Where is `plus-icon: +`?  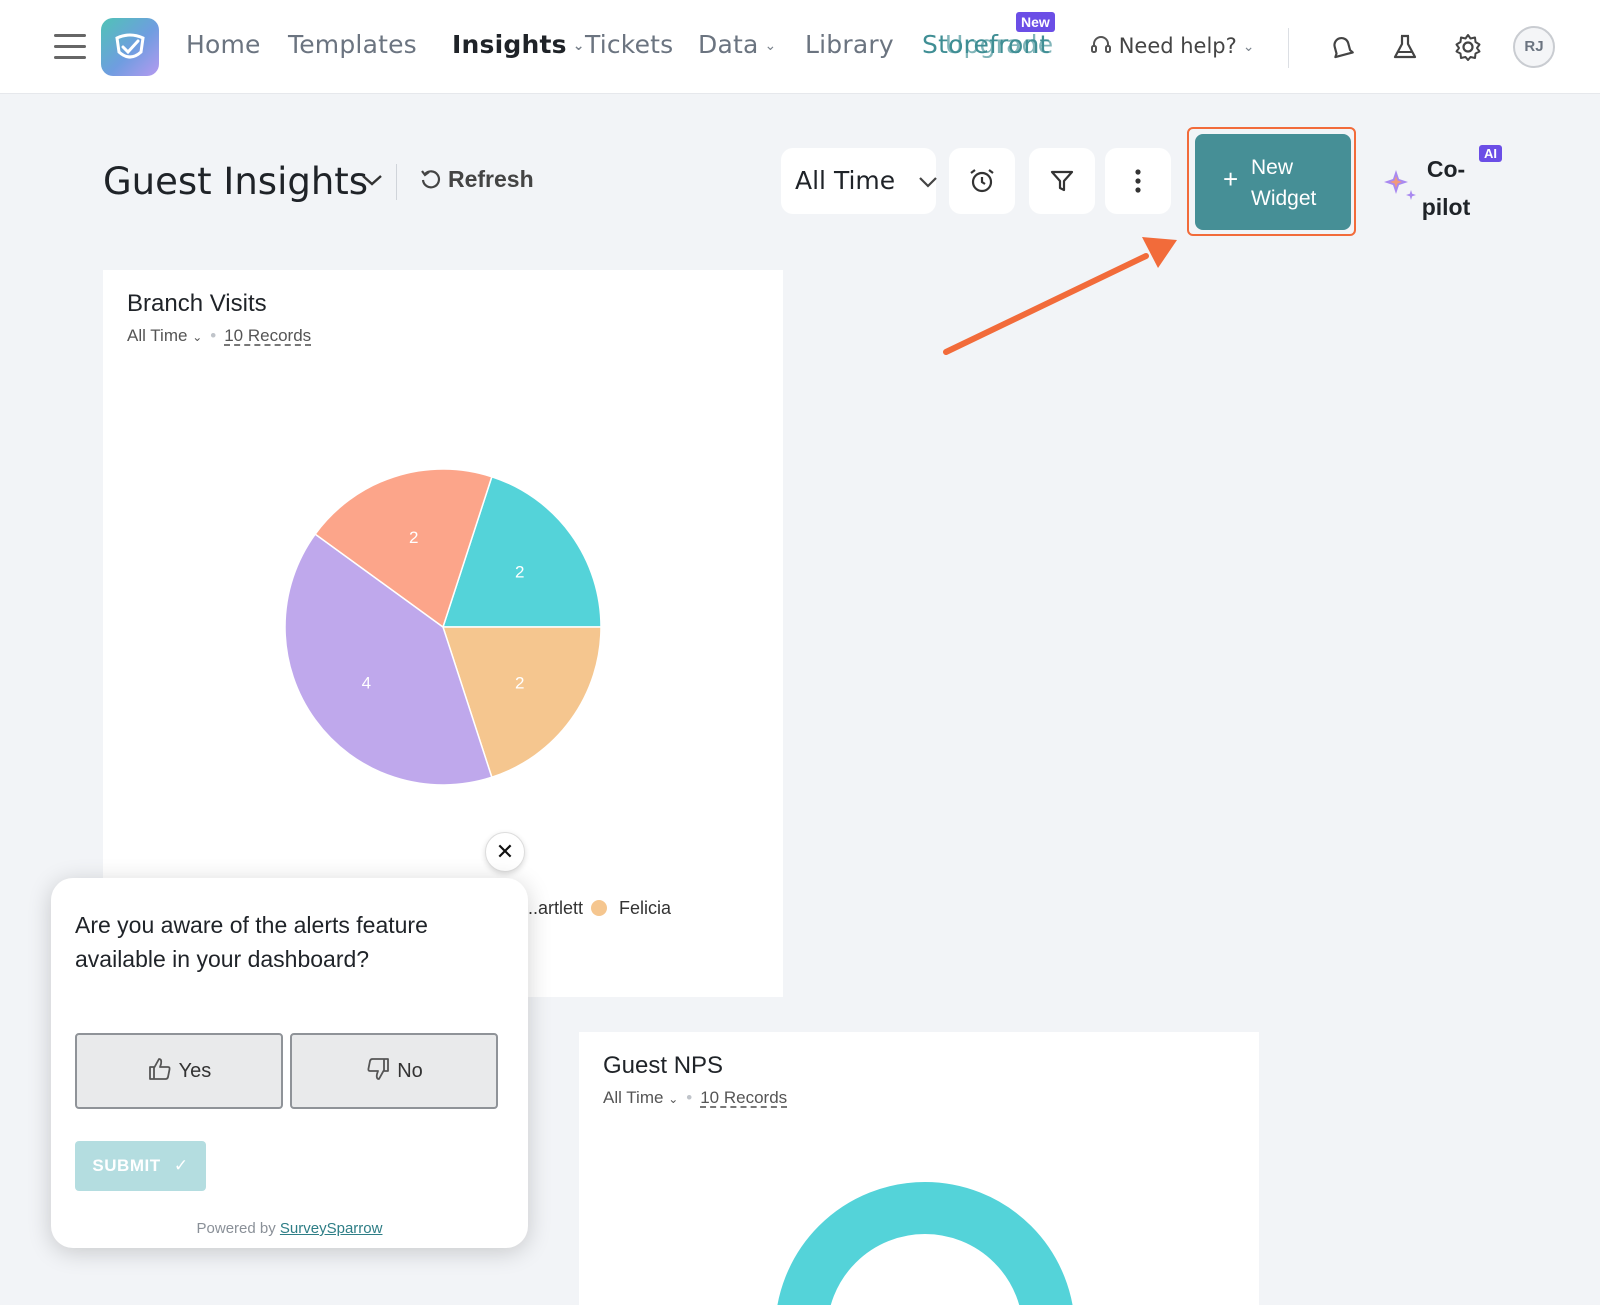
plus-icon: + is located at coordinates (1231, 179).